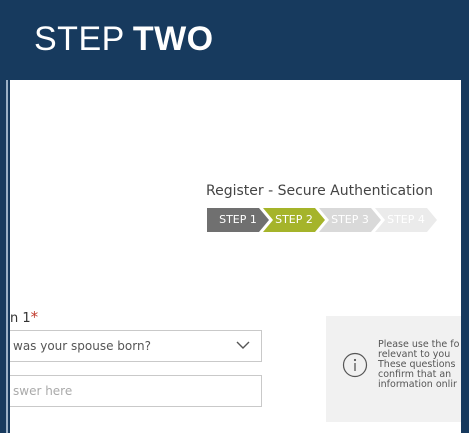  I want to click on chevron-down-icon, so click(243, 345).